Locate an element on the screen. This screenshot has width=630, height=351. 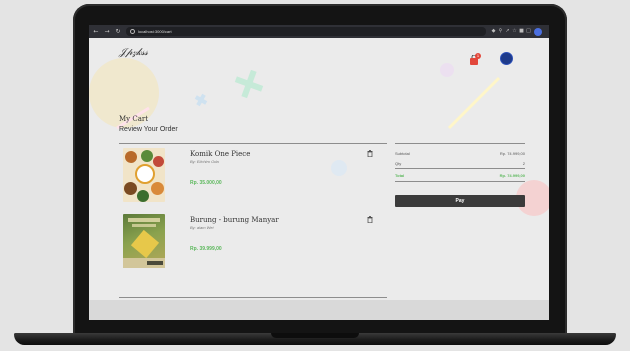
subtotal-row: Subtotal Rp. 74.999,00 is located at coordinates (460, 153).